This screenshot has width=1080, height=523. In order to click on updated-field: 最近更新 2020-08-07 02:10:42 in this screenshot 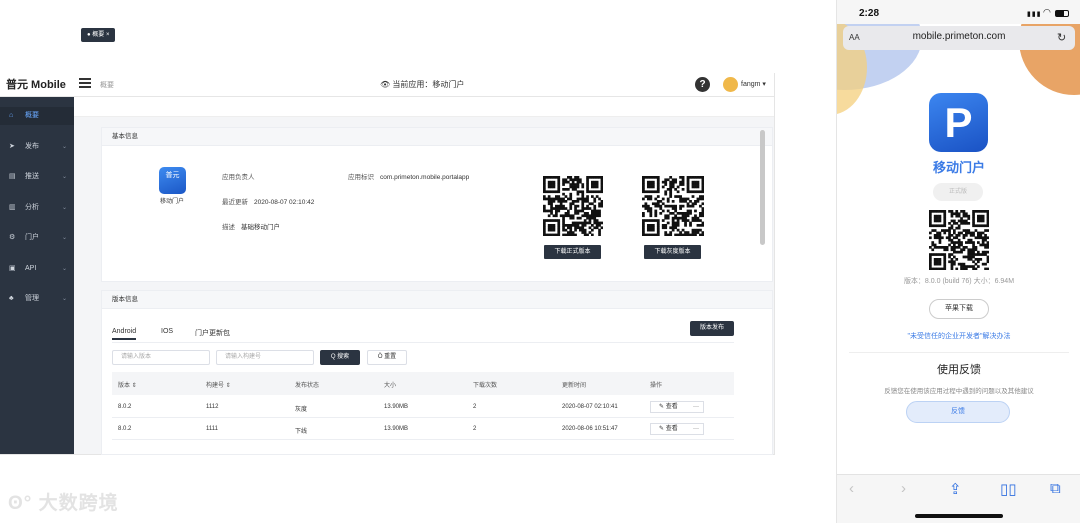, I will do `click(268, 201)`.